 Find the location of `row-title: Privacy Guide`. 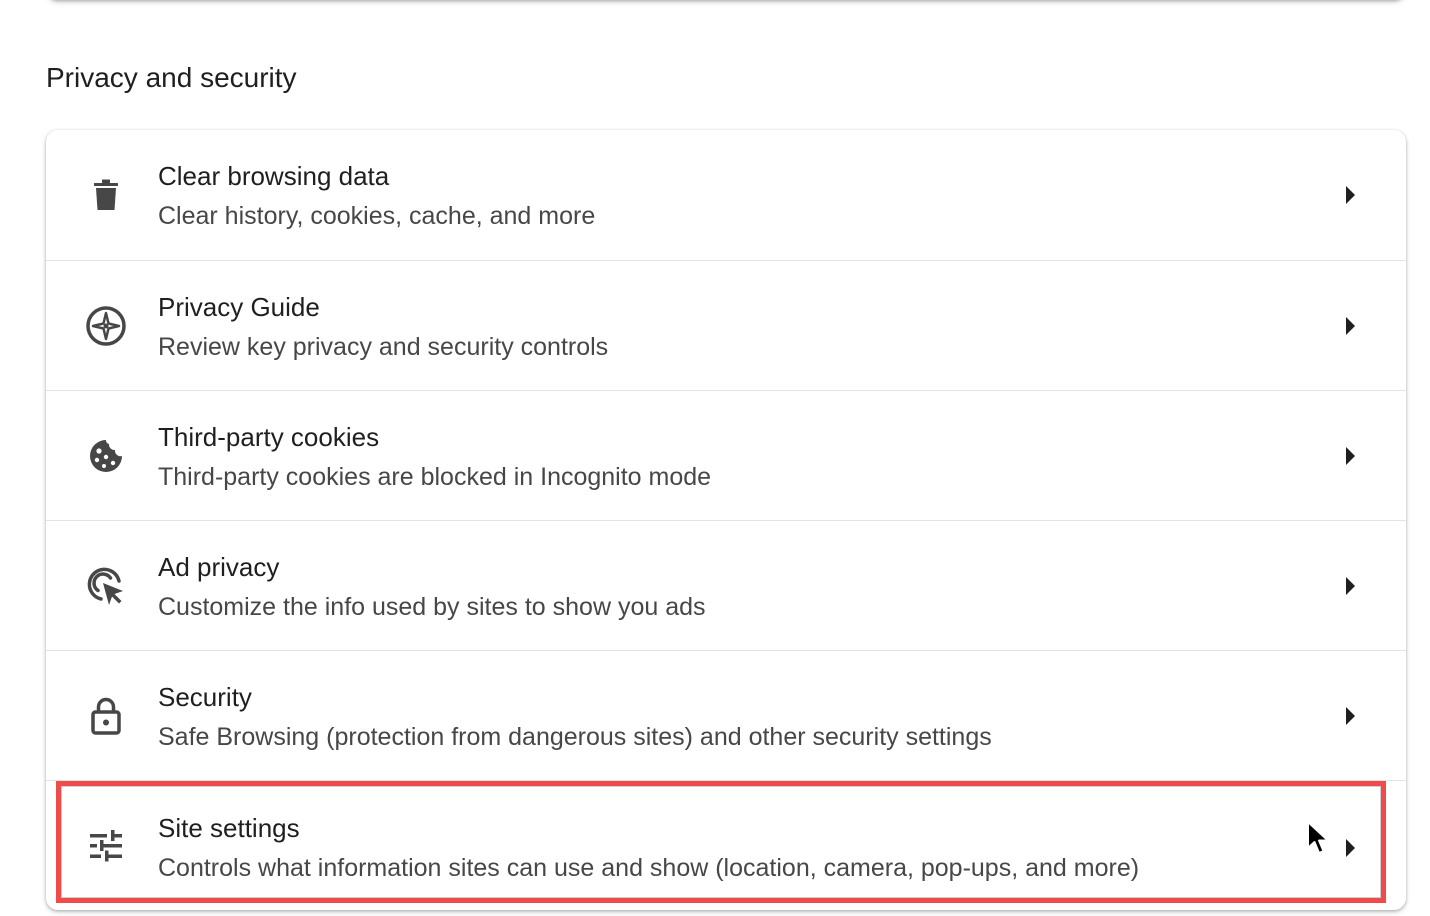

row-title: Privacy Guide is located at coordinates (239, 307).